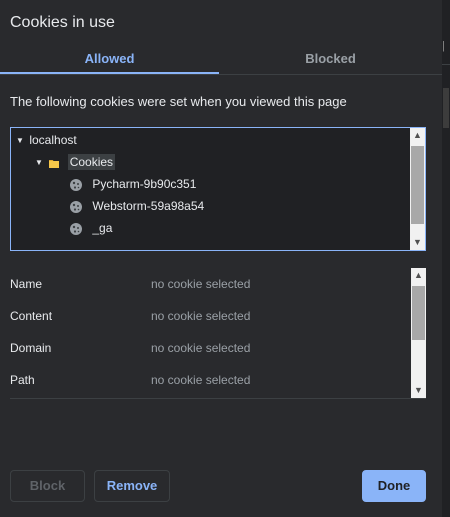  I want to click on tab-allowed: Allowed, so click(109, 59).